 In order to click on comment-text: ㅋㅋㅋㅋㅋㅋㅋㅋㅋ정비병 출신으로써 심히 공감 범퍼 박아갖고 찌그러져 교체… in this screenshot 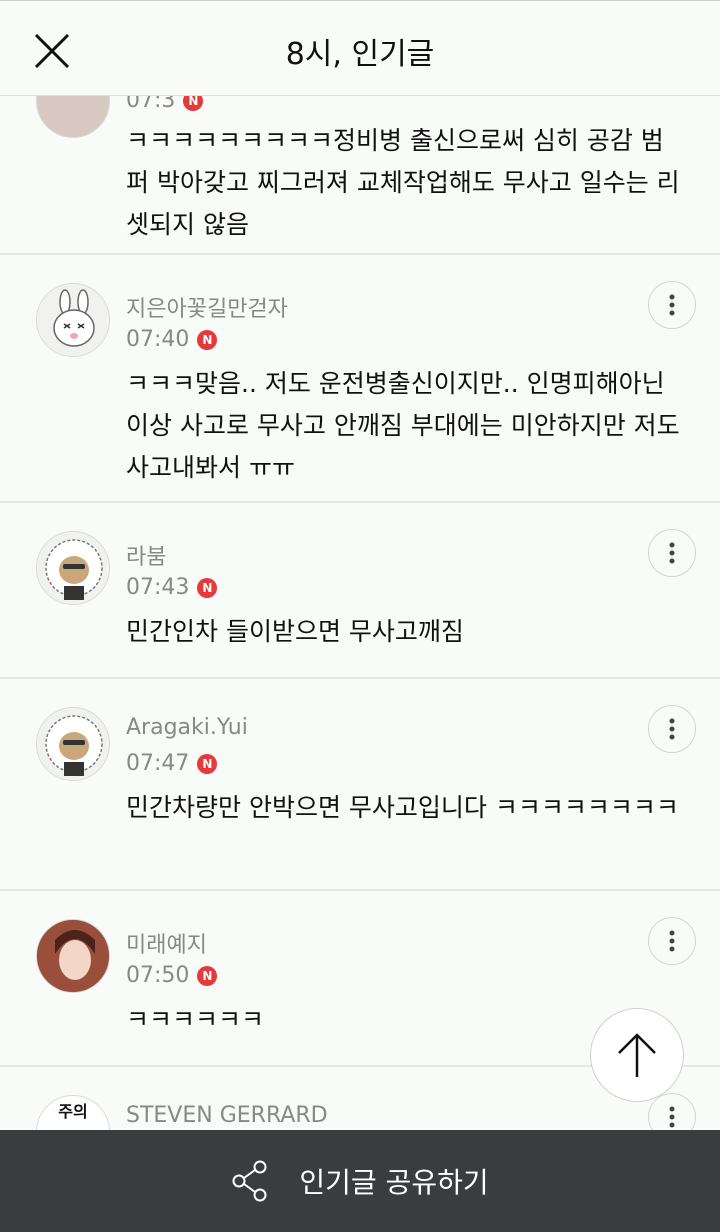, I will do `click(403, 182)`.